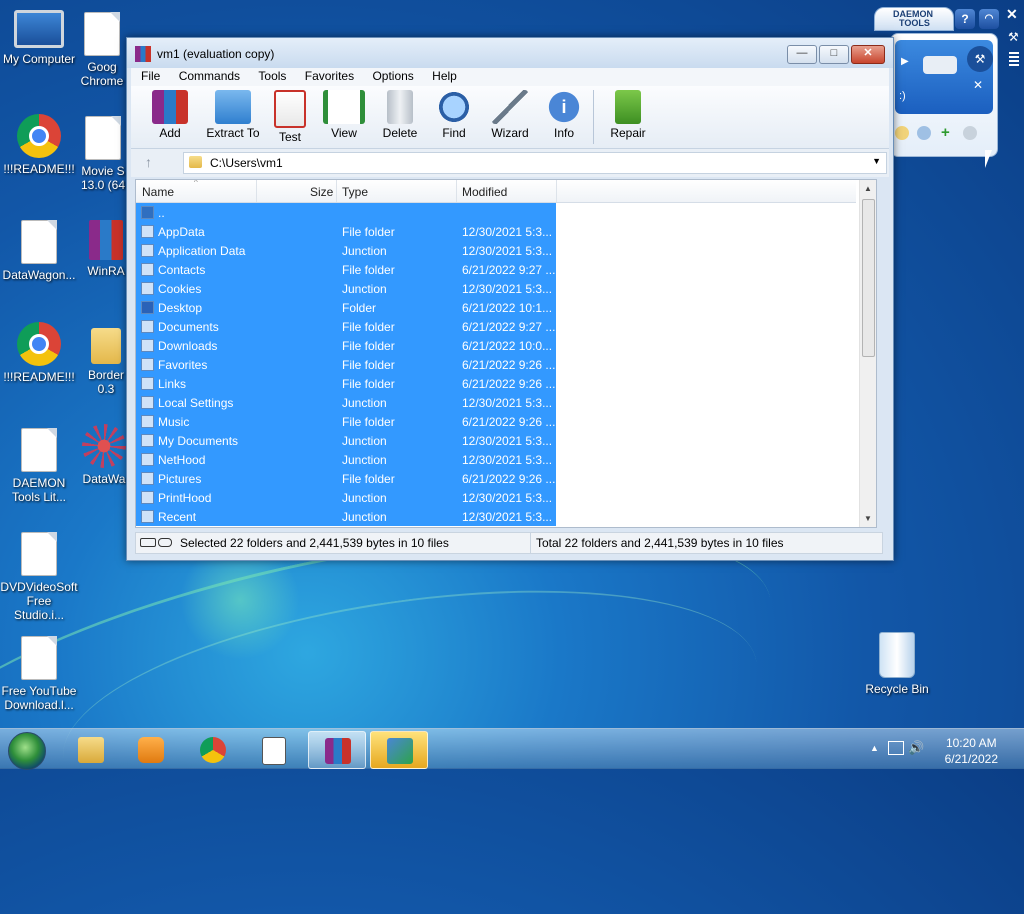 Image resolution: width=1024 pixels, height=914 pixels. I want to click on add-button: Add, so click(170, 115).